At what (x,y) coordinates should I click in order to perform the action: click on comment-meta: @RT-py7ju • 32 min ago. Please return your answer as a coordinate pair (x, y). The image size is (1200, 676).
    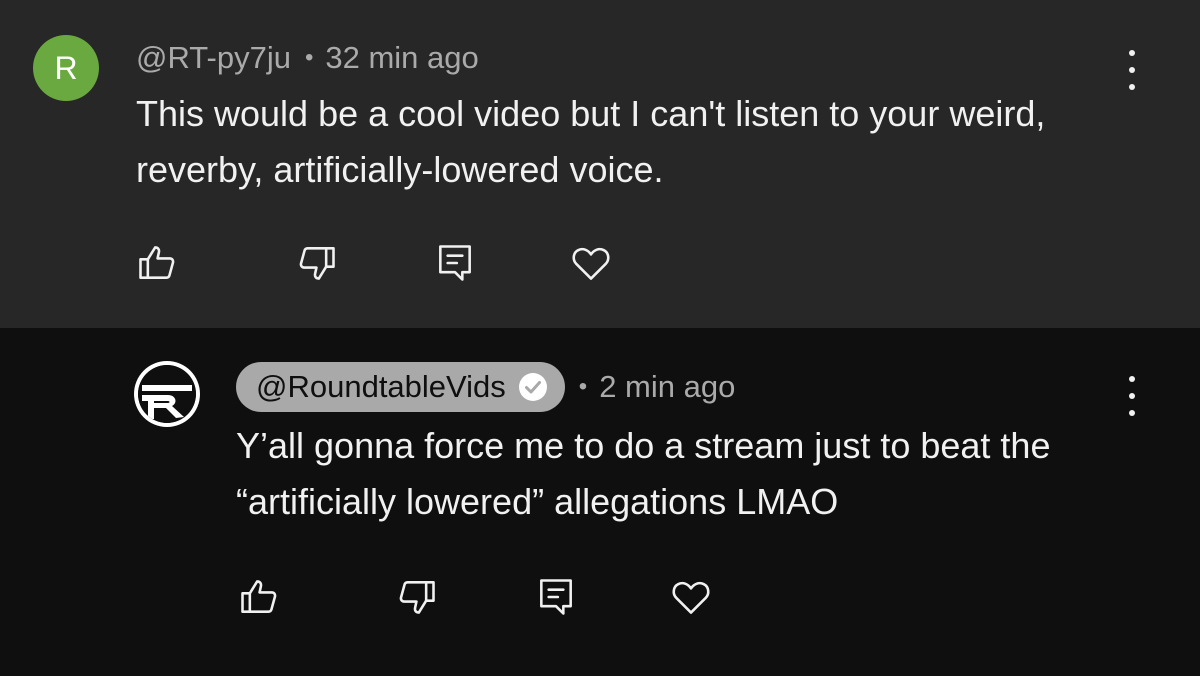
    Looking at the image, I should click on (307, 58).